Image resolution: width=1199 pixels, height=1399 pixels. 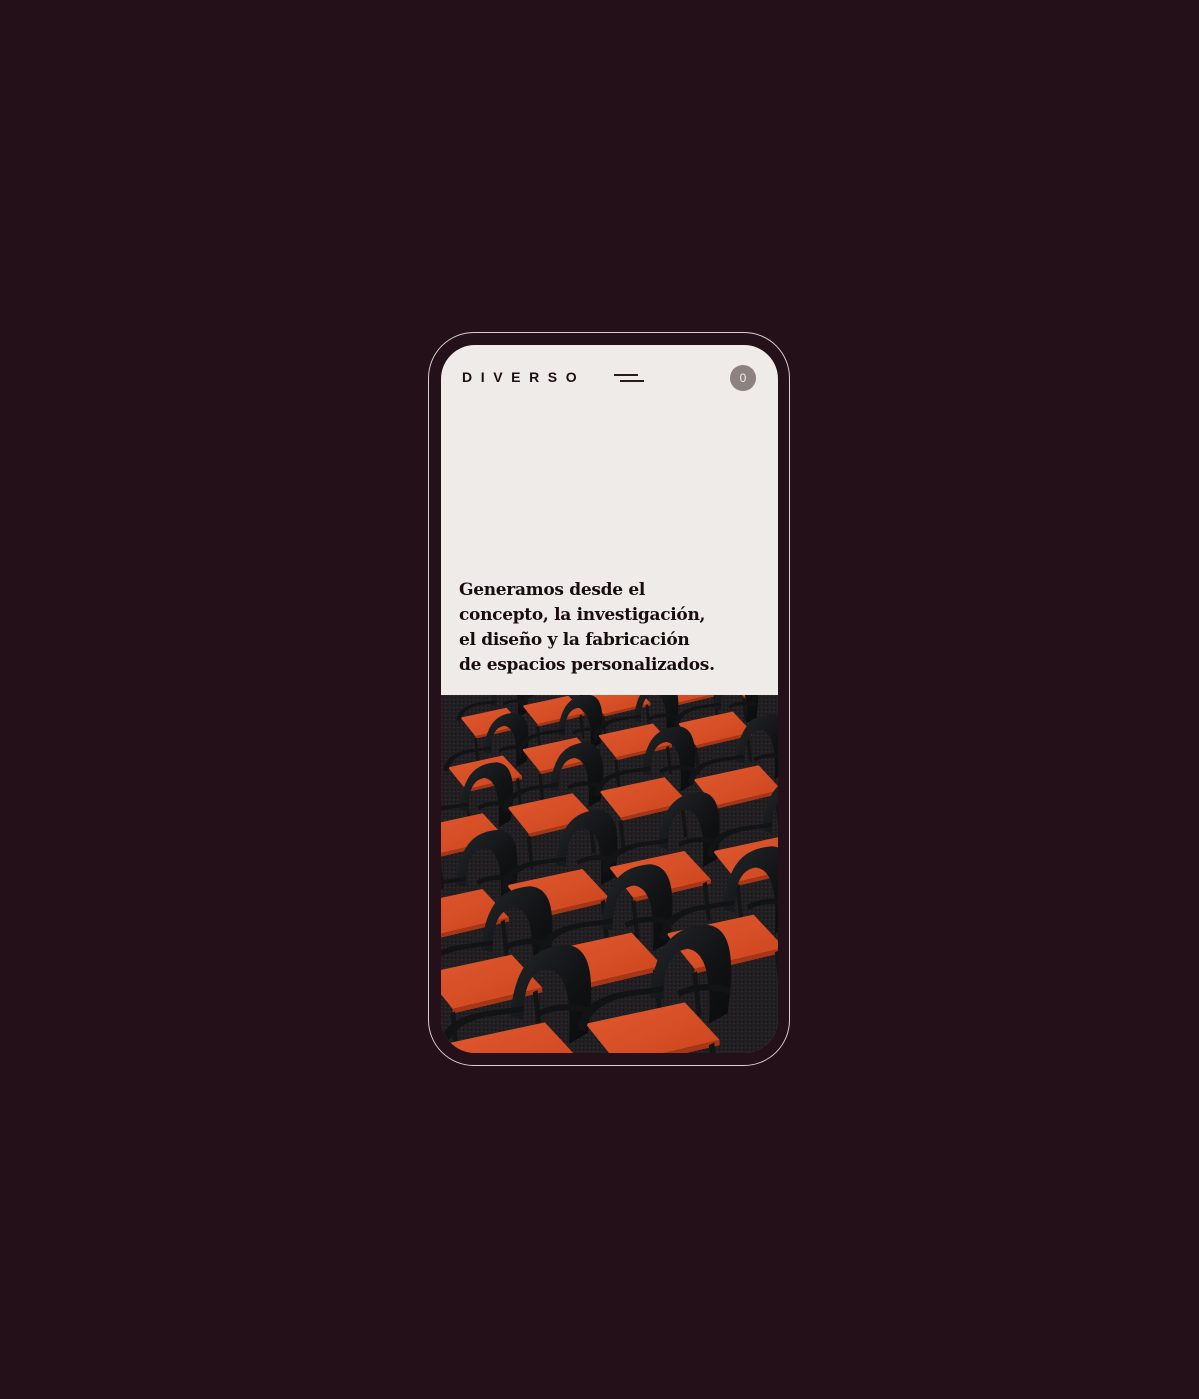 I want to click on top-navigation-bar: DIVERSO 0, so click(x=609, y=377).